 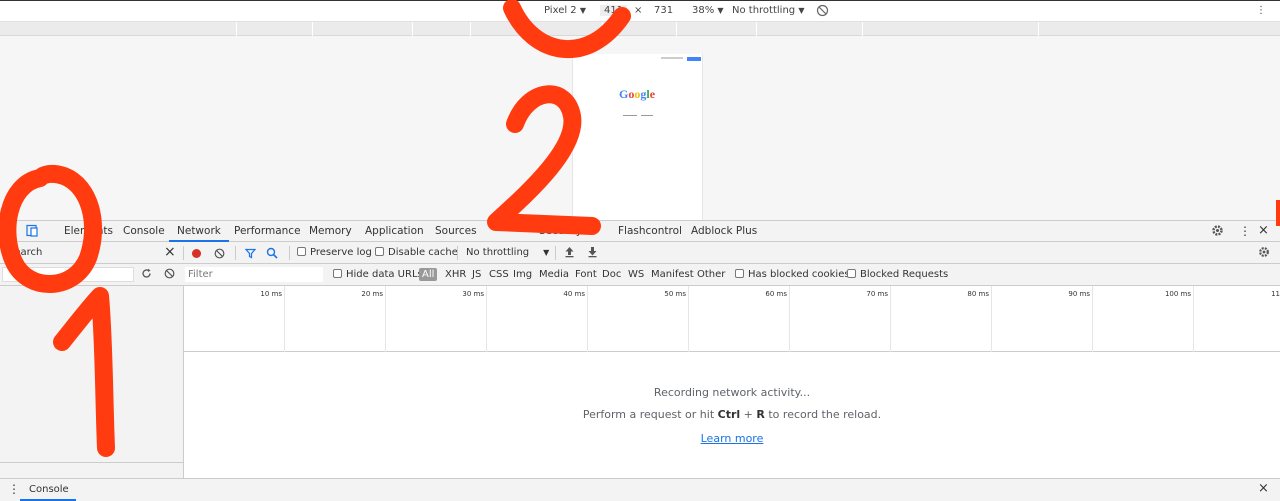 What do you see at coordinates (732, 438) in the screenshot?
I see `learn-more-link: Learn more` at bounding box center [732, 438].